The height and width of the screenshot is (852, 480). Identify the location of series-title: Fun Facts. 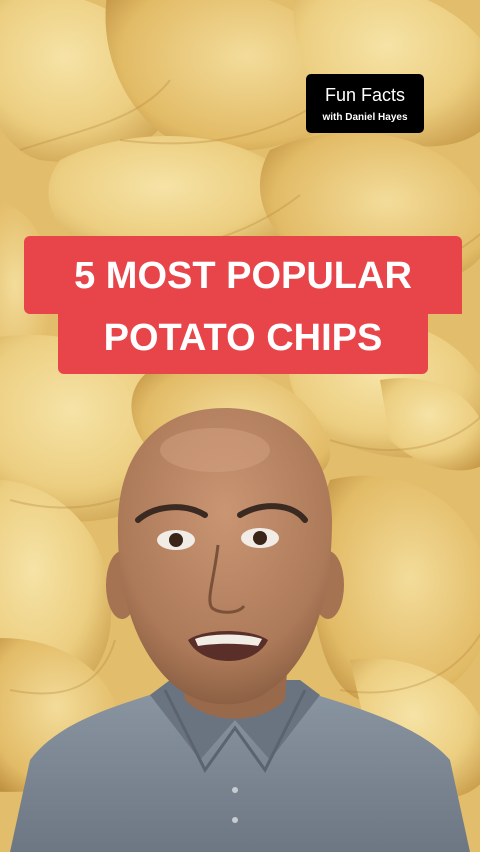
(365, 95).